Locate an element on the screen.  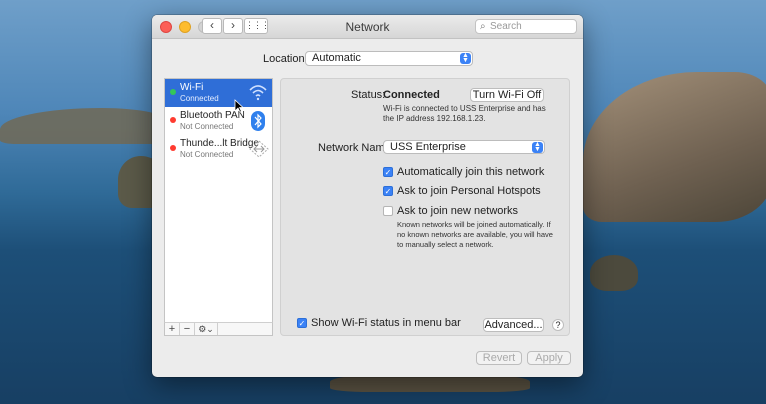
service-item-thunderbolt-bridge: Thunde...lt Bridge Not Connected is located at coordinates (218, 149).